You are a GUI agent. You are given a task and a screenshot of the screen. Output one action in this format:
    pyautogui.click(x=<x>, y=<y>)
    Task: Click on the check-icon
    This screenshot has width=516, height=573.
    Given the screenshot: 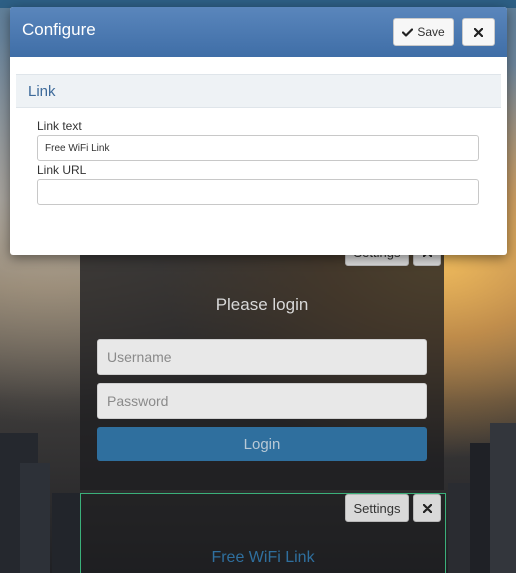 What is the action you would take?
    pyautogui.click(x=408, y=32)
    